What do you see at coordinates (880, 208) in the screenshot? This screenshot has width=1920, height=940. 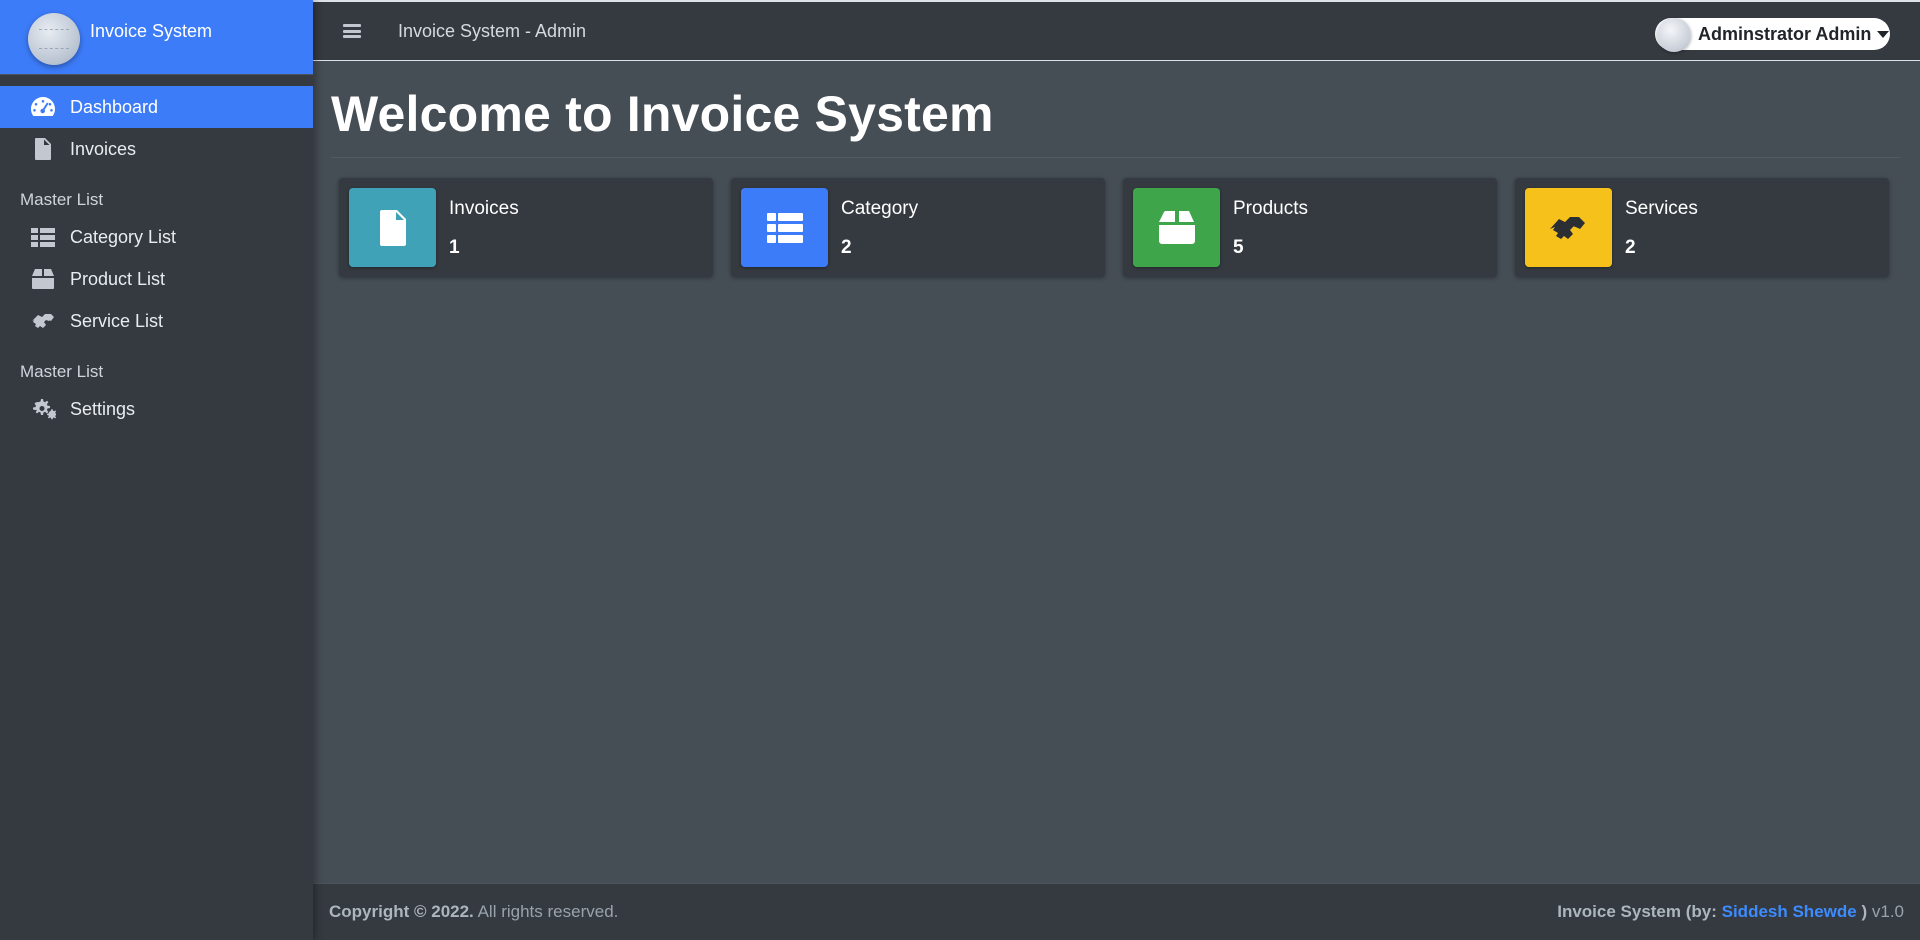 I see `stat-card-label: Category` at bounding box center [880, 208].